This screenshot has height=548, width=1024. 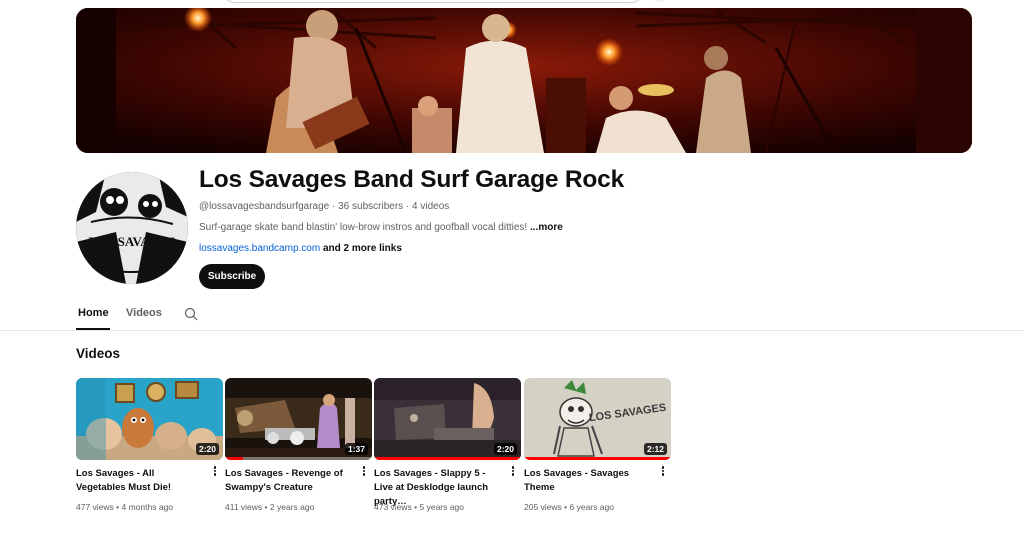 I want to click on video-title: Los Savages - Savages Theme, so click(x=588, y=481).